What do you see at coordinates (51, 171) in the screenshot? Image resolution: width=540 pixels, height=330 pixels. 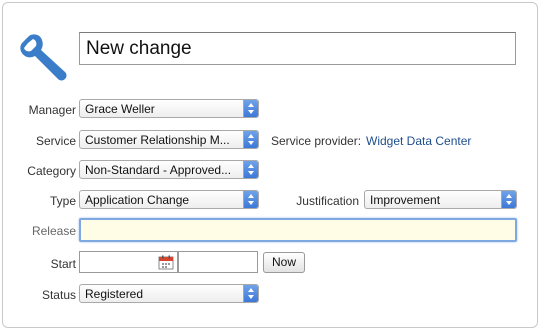 I see `category-label: Category` at bounding box center [51, 171].